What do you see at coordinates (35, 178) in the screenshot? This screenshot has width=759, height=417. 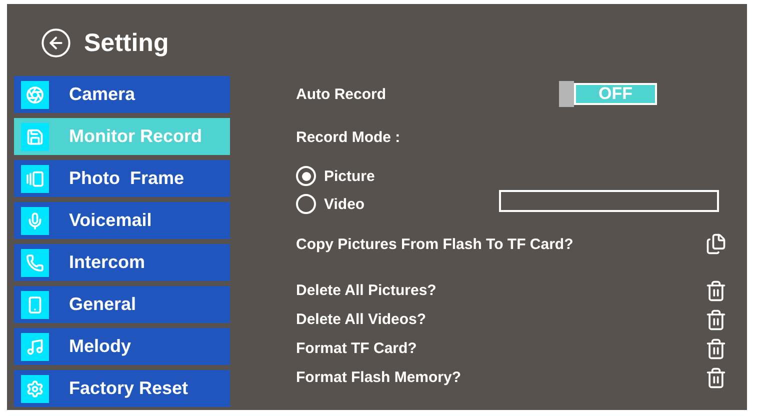 I see `gallery-icon` at bounding box center [35, 178].